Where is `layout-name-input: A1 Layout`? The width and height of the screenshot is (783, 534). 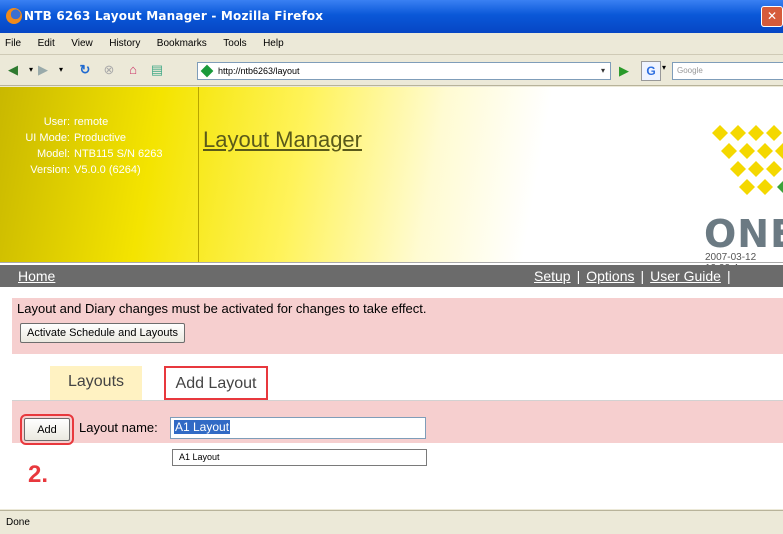
layout-name-input: A1 Layout is located at coordinates (298, 428).